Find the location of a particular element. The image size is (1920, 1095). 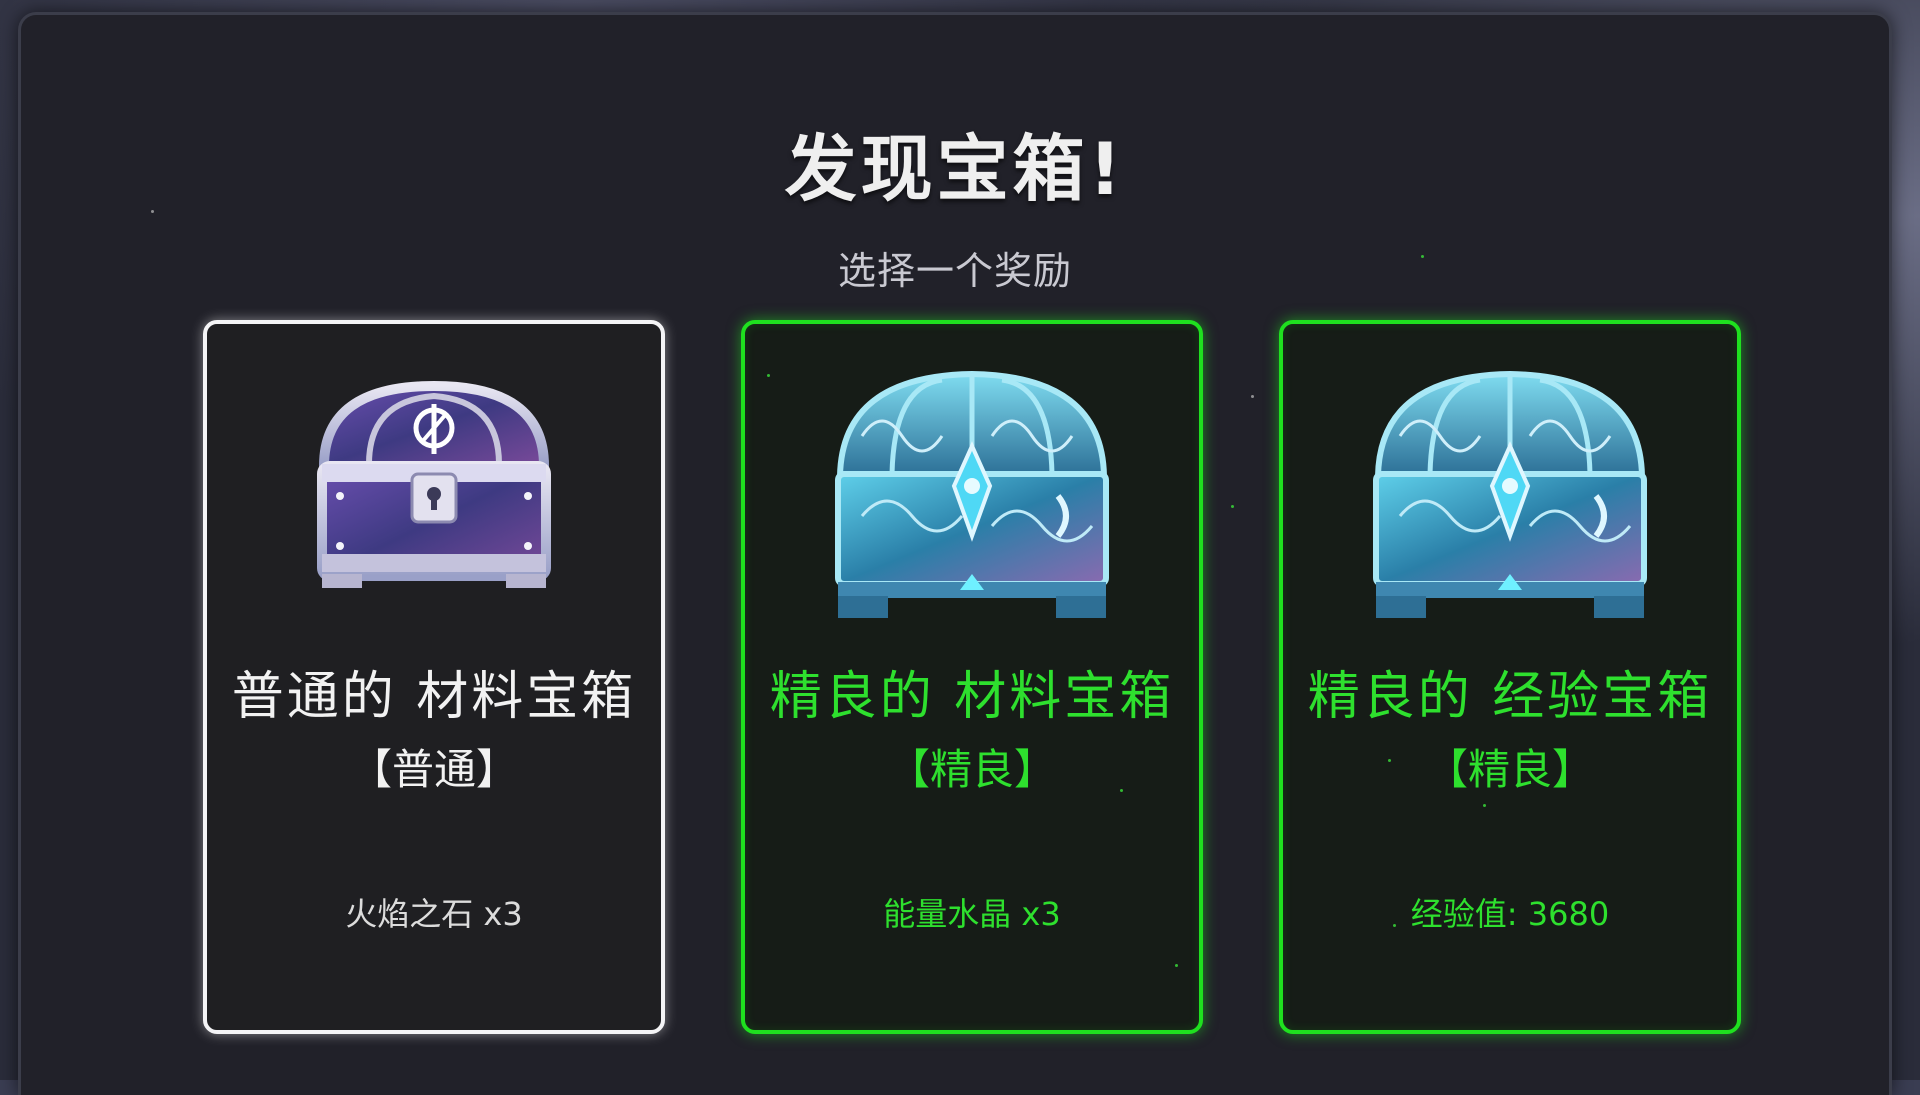

rarity-label: 【普通】 is located at coordinates (433, 769).